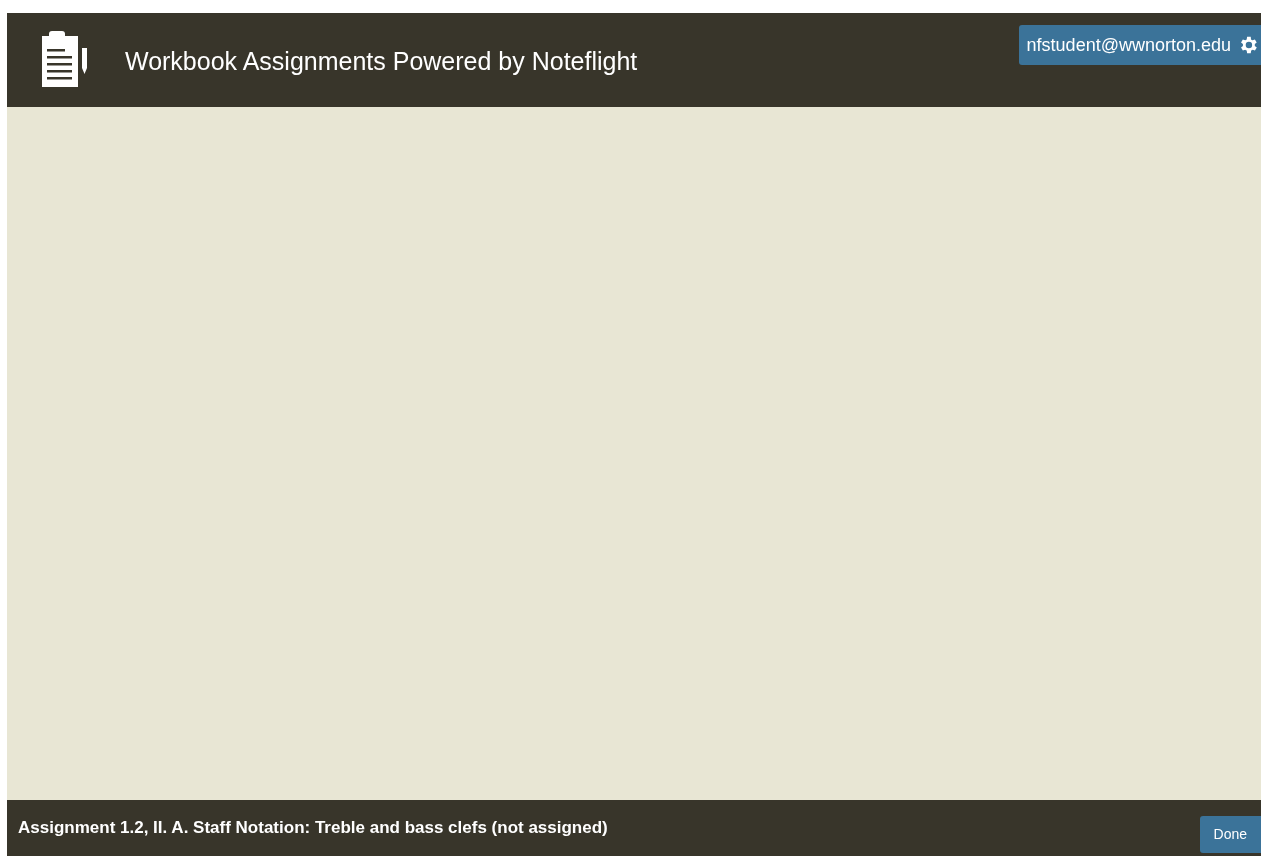 The image size is (1261, 856). I want to click on done-button: Done, so click(1230, 834).